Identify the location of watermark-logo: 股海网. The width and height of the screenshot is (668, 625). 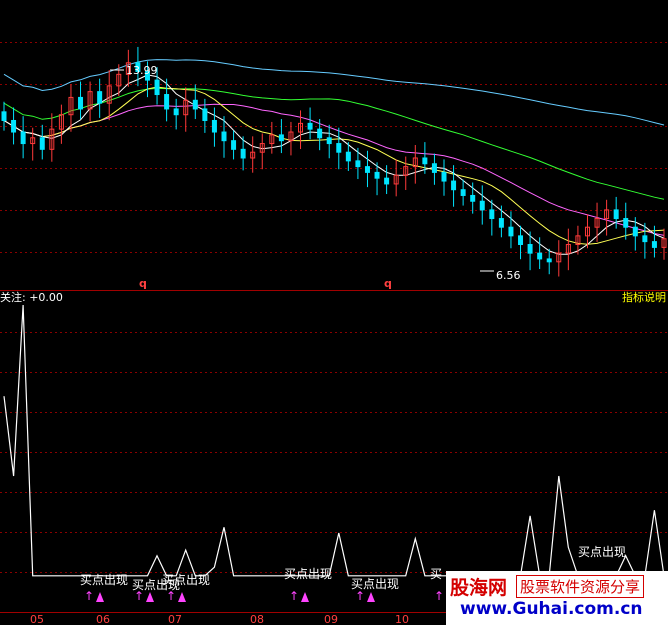
(479, 588).